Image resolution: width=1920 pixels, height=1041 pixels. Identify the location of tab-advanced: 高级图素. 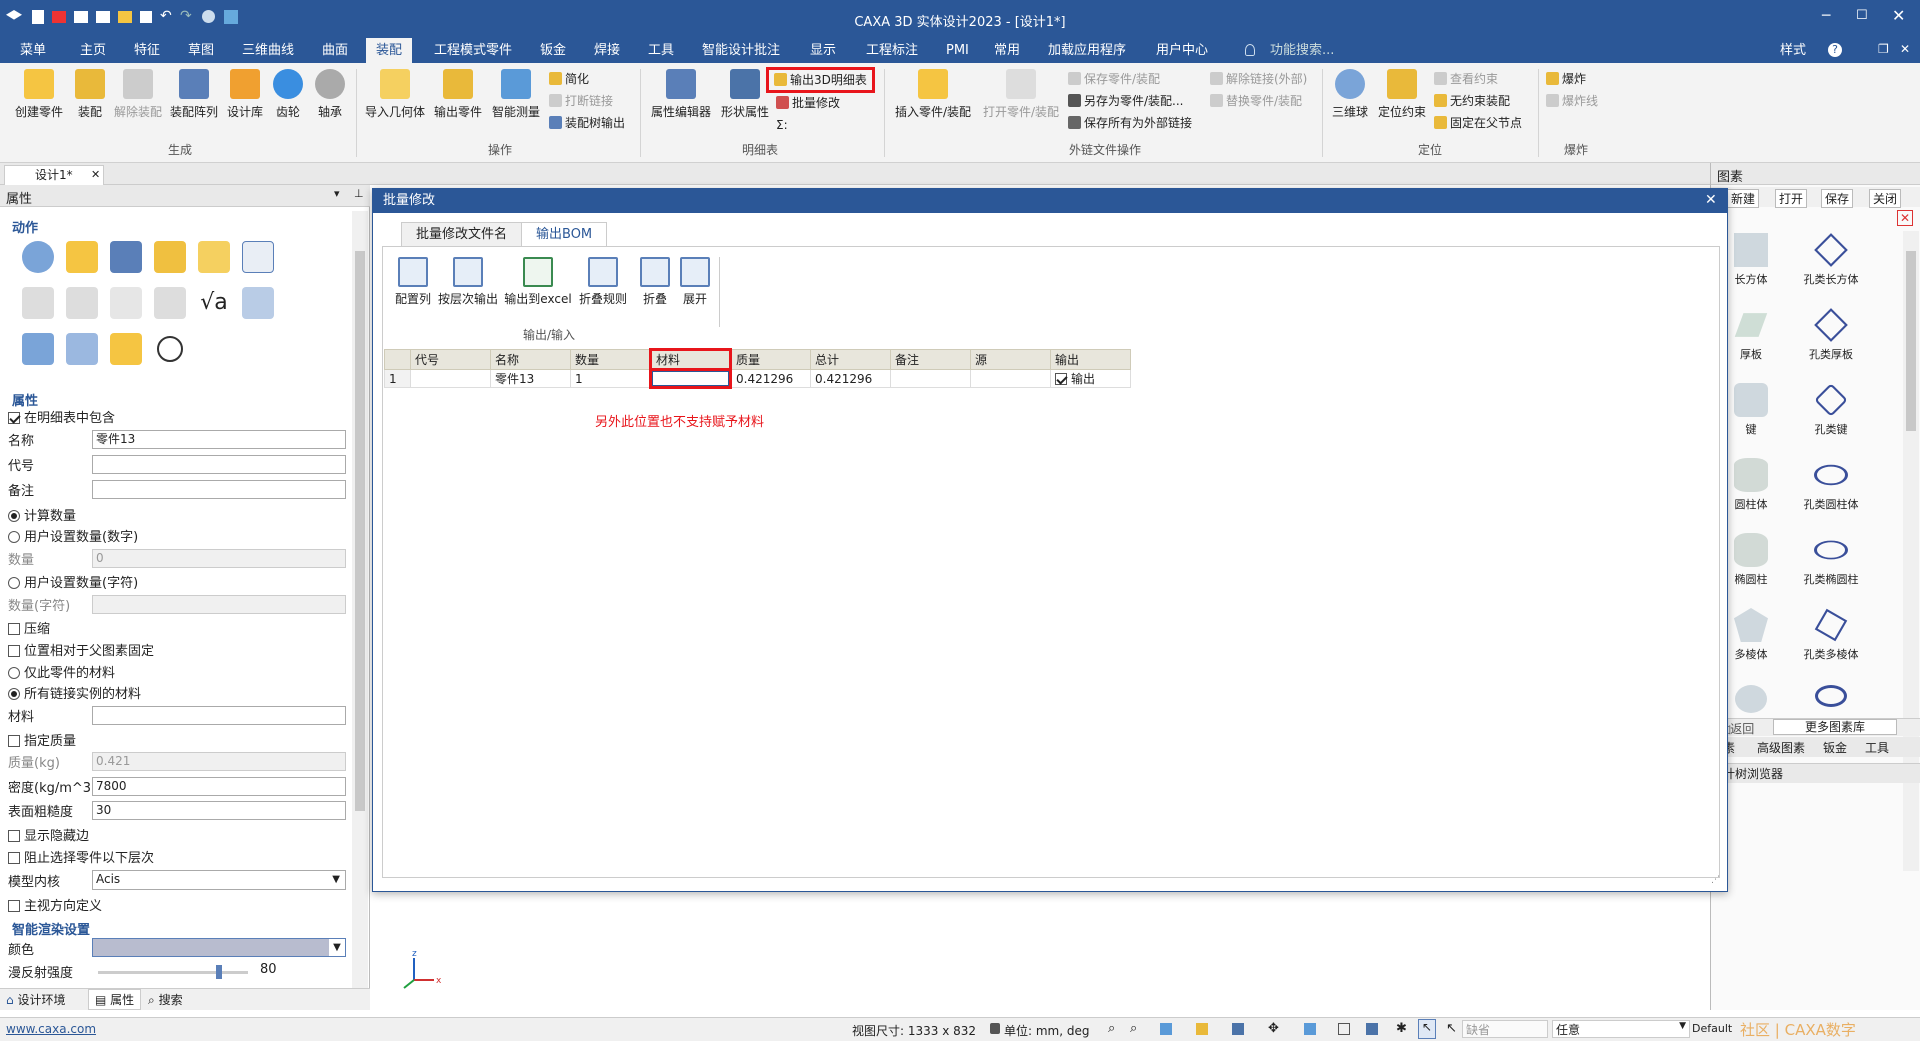
(1781, 747).